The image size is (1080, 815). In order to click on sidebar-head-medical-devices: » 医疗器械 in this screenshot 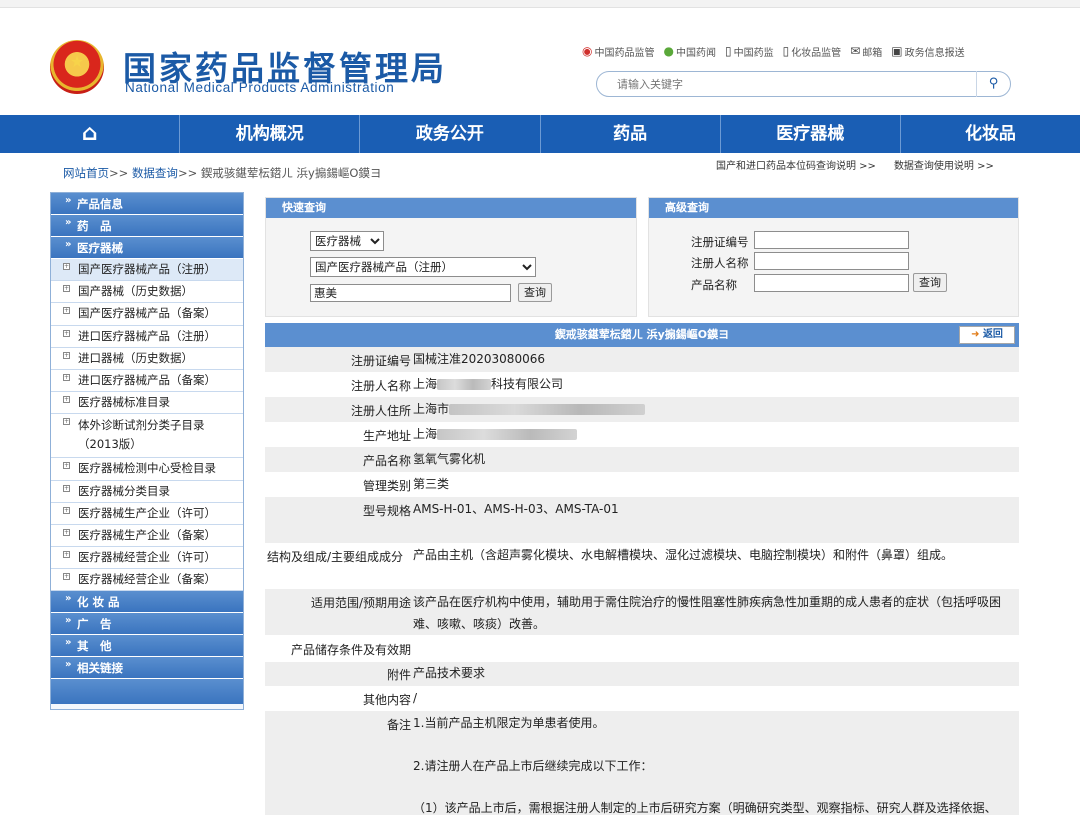, I will do `click(147, 248)`.